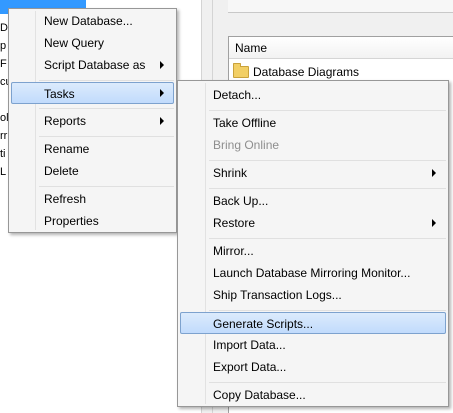 The image size is (453, 413). I want to click on menu-item-properties: Properties, so click(92, 221).